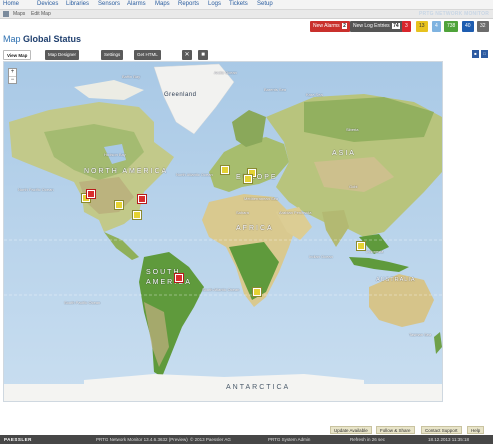  I want to click on down-sensors-badge: 3, so click(406, 26).